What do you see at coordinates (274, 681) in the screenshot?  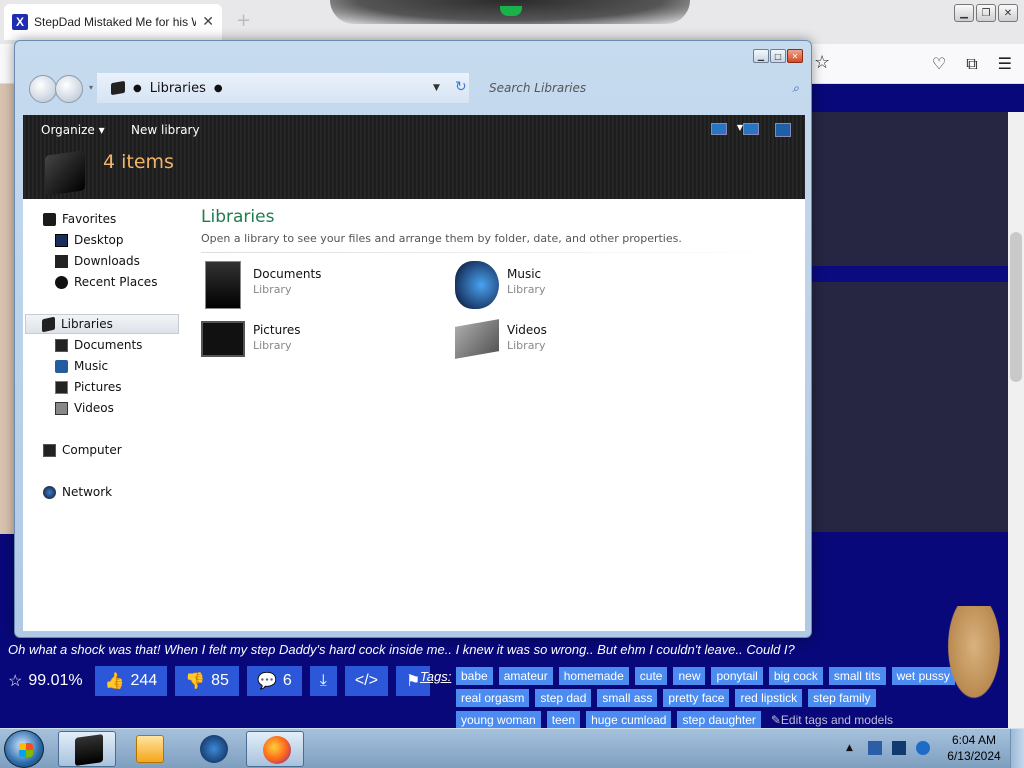 I see `comments-button: 💬 6` at bounding box center [274, 681].